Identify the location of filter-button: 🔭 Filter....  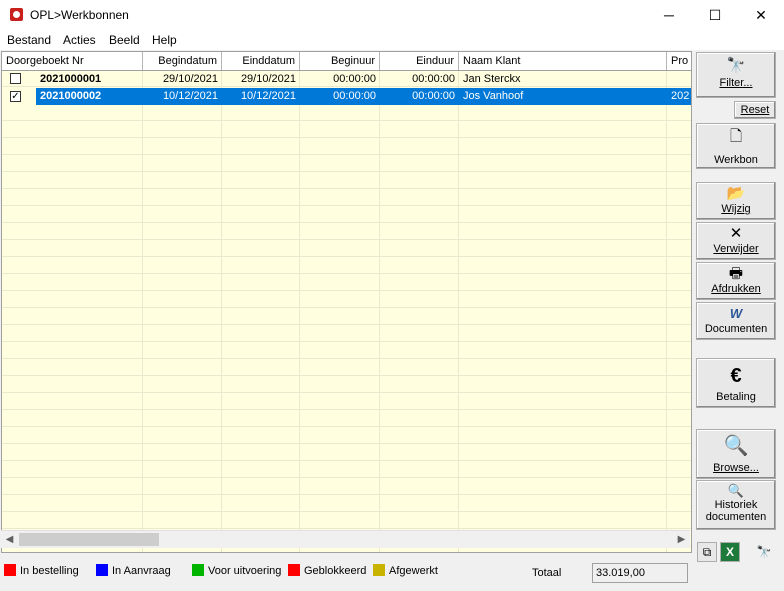
(736, 75).